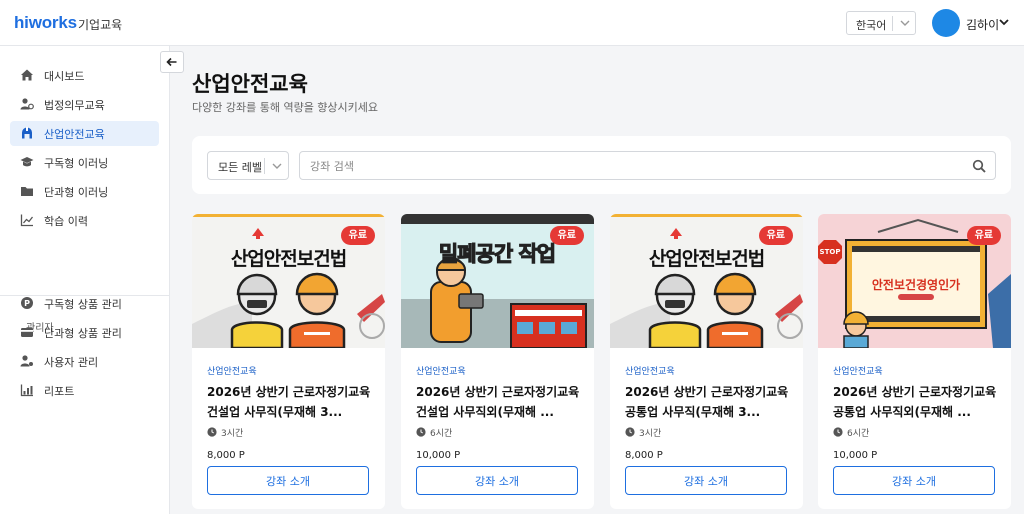 The image size is (1024, 514). What do you see at coordinates (59, 391) in the screenshot?
I see `sidebar-item-label: 리포트` at bounding box center [59, 391].